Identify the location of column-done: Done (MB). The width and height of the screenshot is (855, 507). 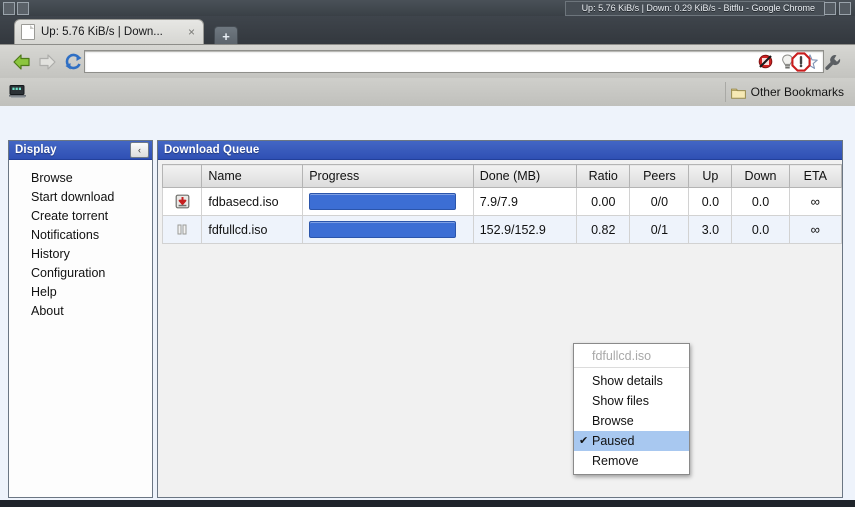
(525, 176).